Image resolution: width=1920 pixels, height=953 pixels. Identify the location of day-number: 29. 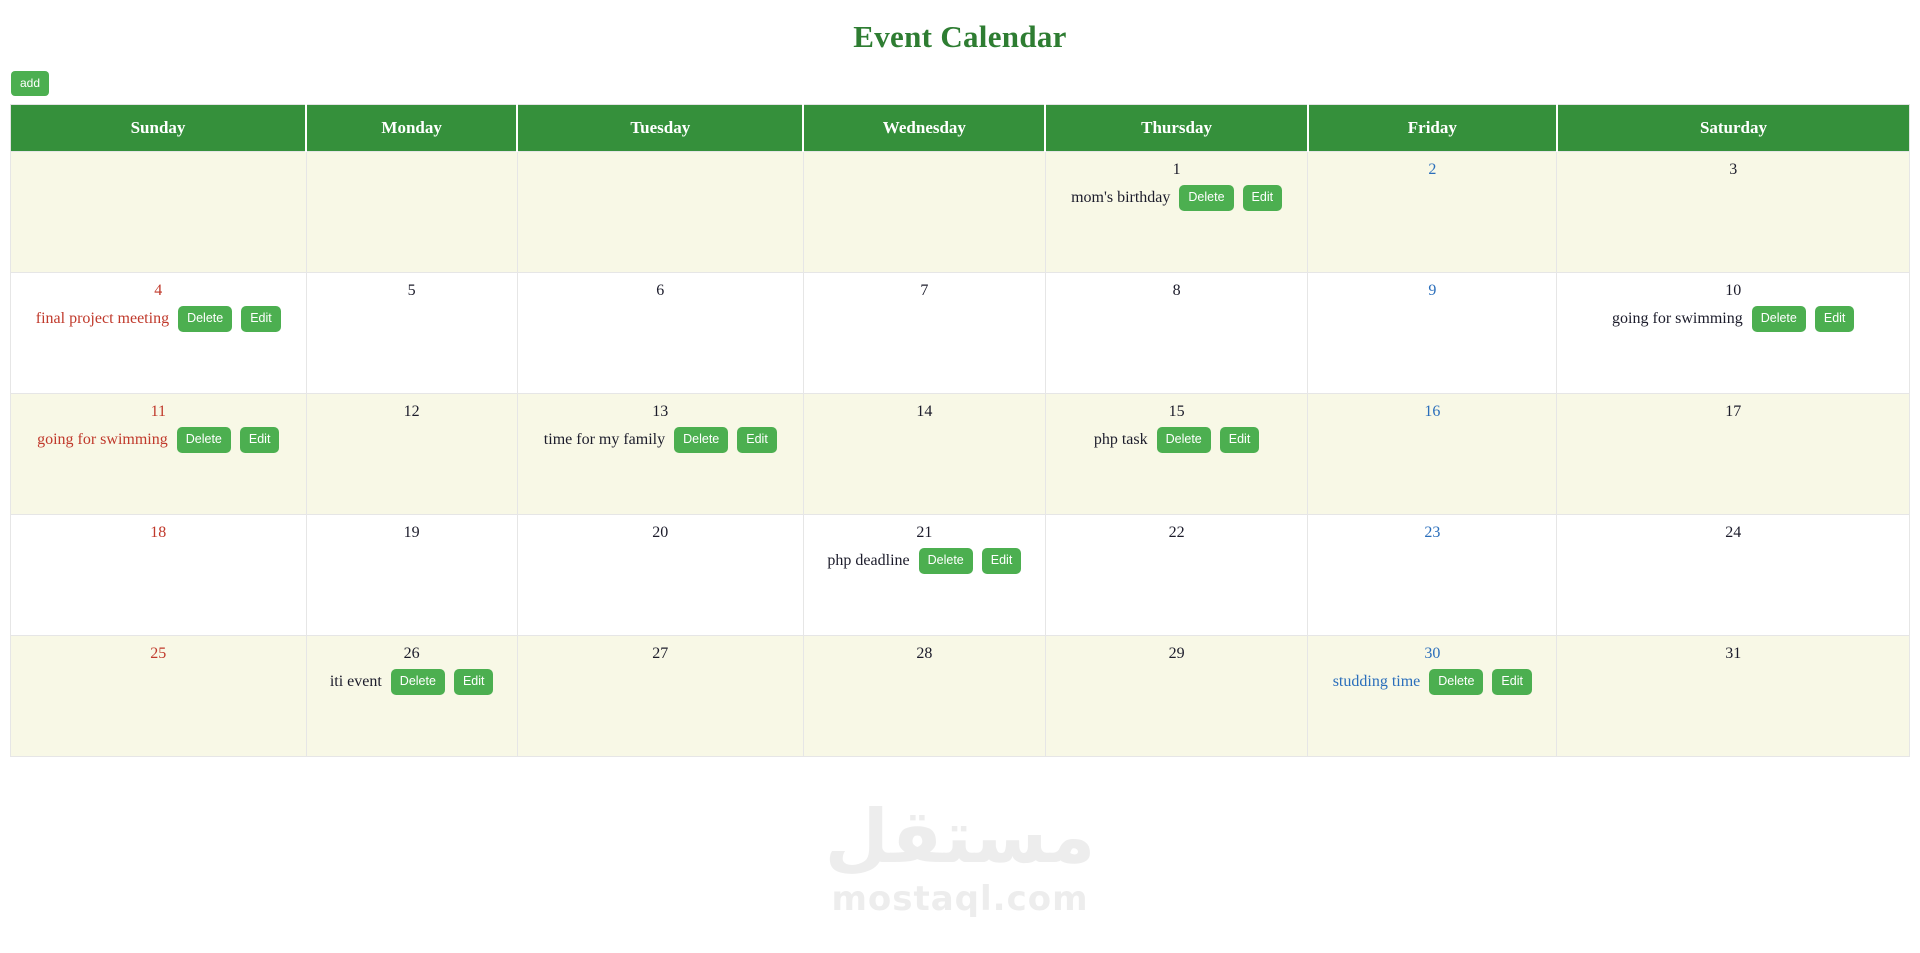
(1176, 654).